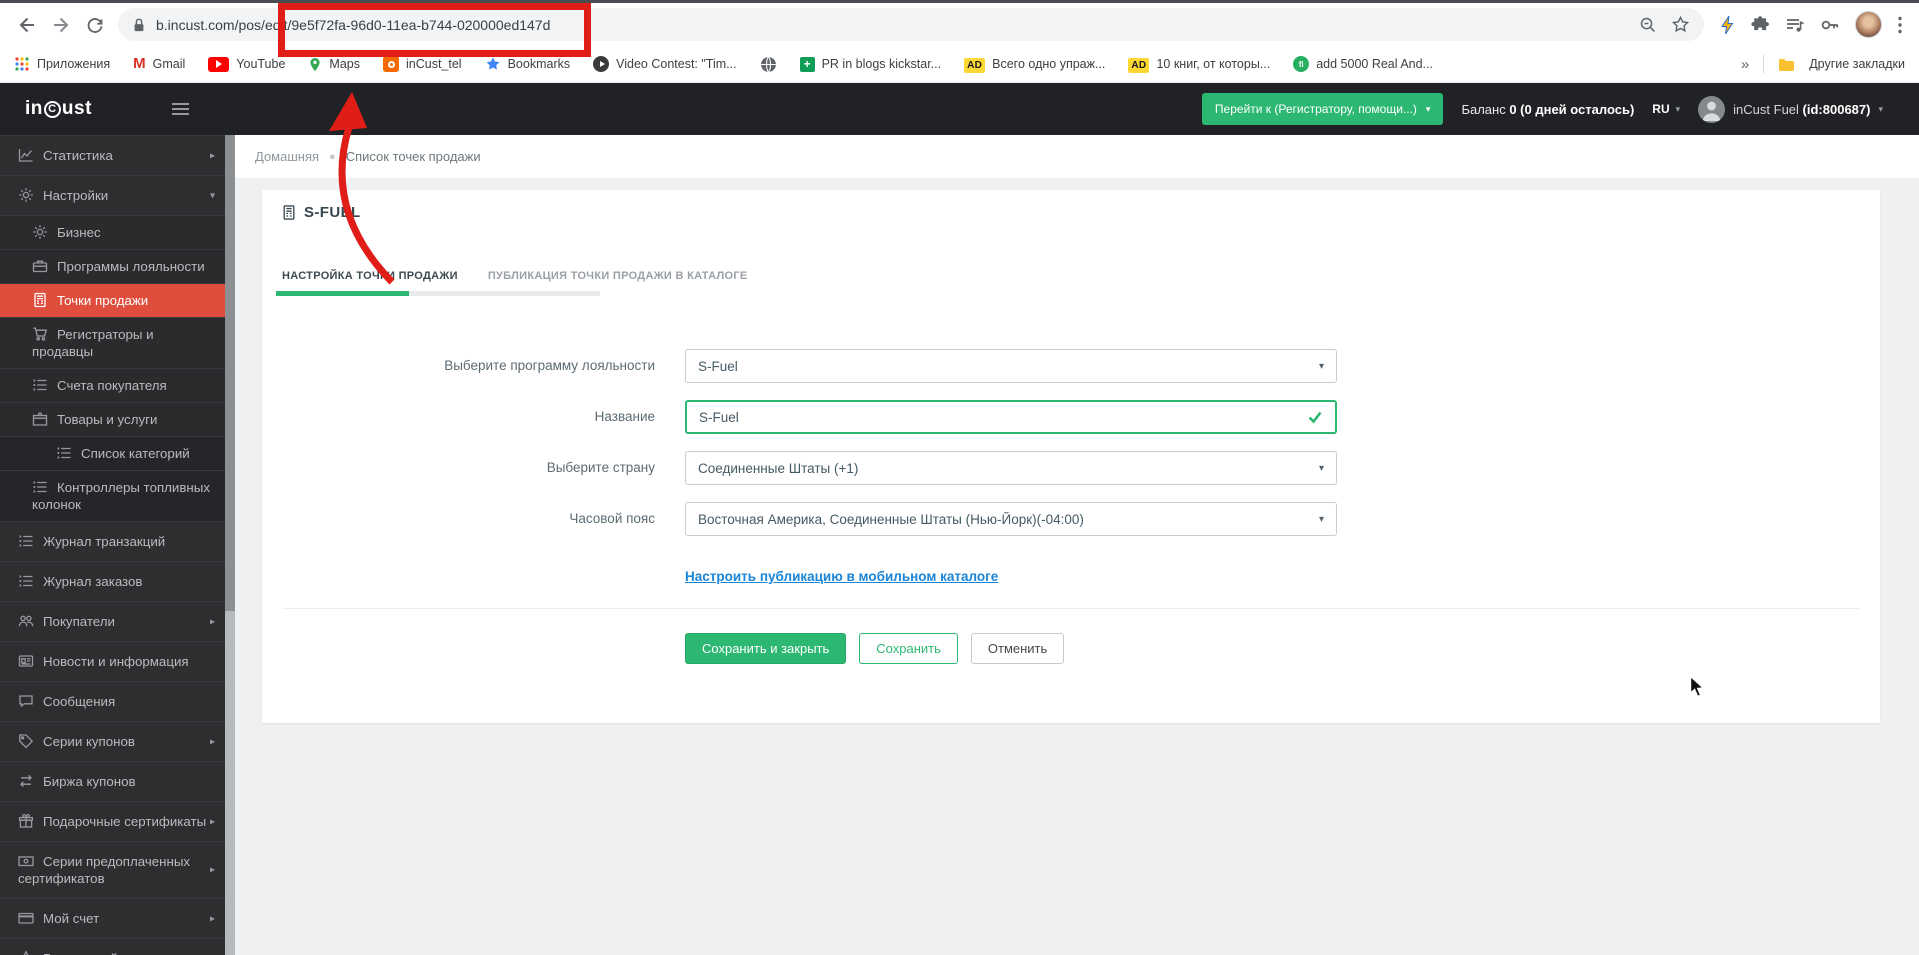 The image size is (1919, 955). What do you see at coordinates (112, 869) in the screenshot?
I see `sidebar-item: Серии предоплаченных сертификатов ▸` at bounding box center [112, 869].